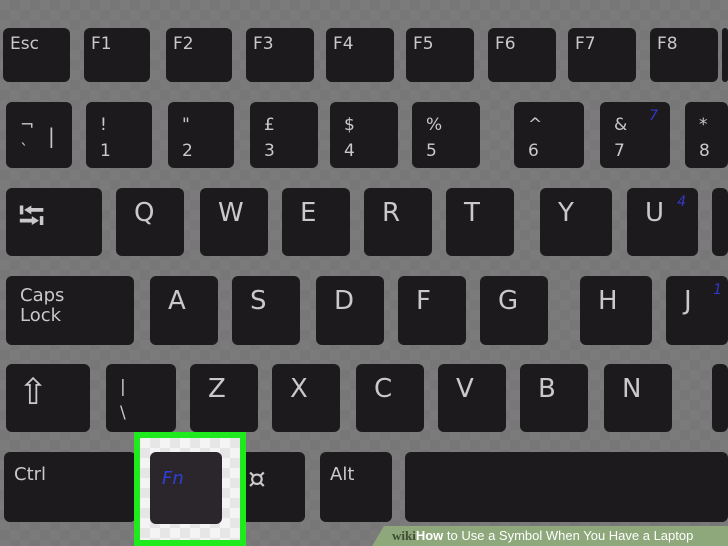 This screenshot has width=728, height=546. What do you see at coordinates (144, 213) in the screenshot?
I see `key-label: Q` at bounding box center [144, 213].